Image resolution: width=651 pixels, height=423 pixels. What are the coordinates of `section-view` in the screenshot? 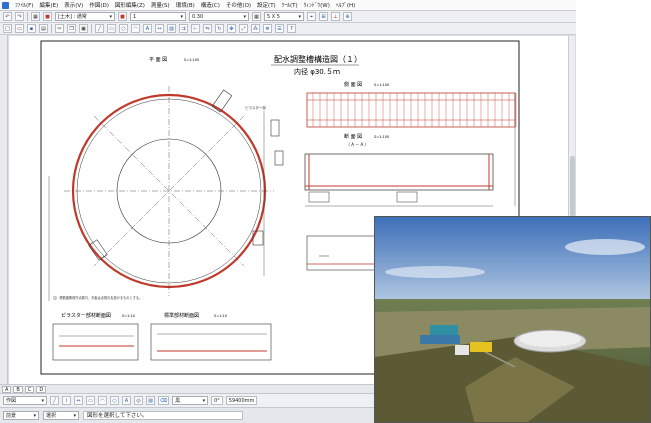 It's located at (399, 172).